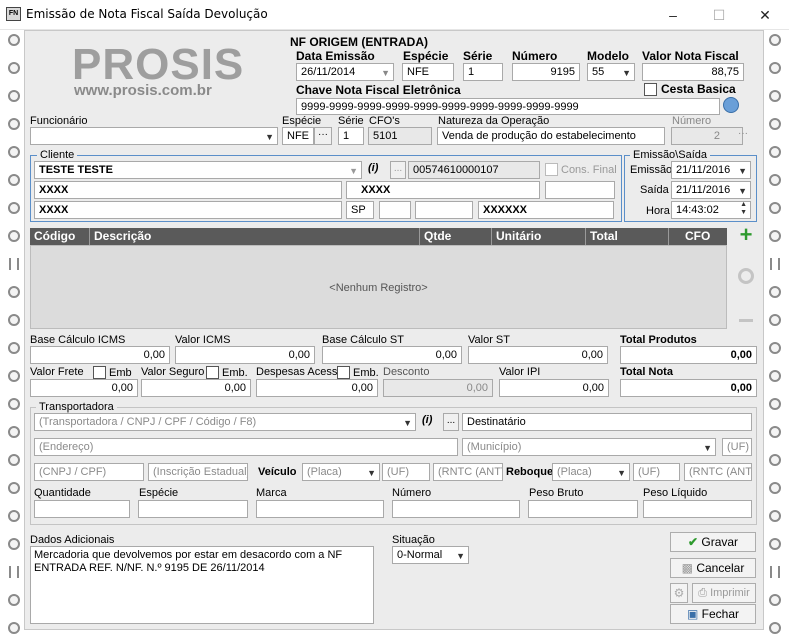 Image resolution: width=789 pixels, height=635 pixels. What do you see at coordinates (320, 509) in the screenshot?
I see `marca-field` at bounding box center [320, 509].